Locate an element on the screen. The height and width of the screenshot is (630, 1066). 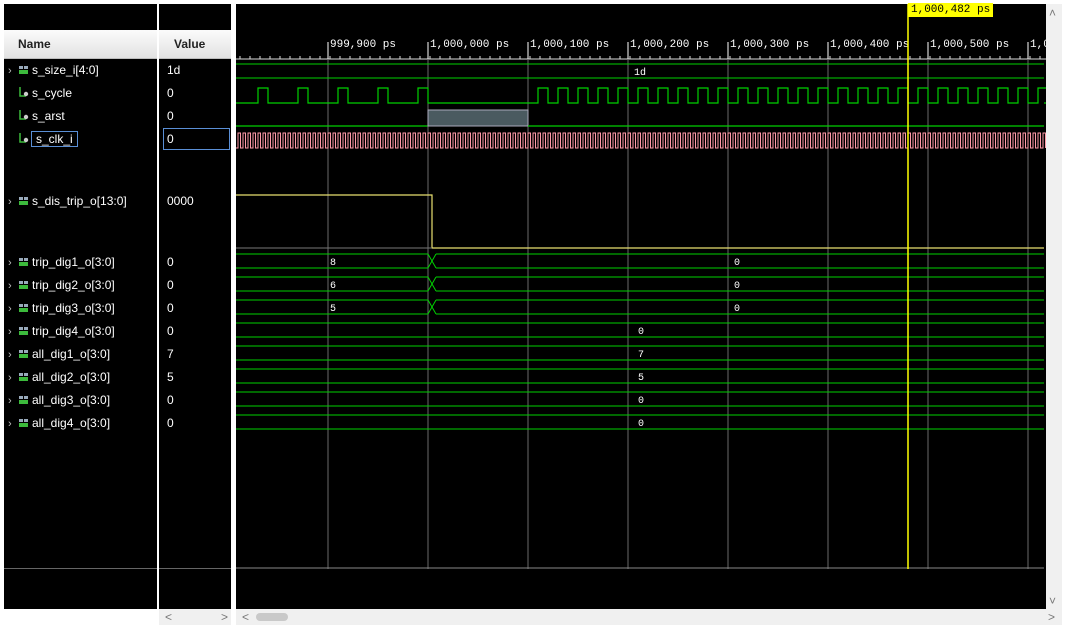
vertical-scrollbar: ˄ ˅ is located at coordinates (1054, 306).